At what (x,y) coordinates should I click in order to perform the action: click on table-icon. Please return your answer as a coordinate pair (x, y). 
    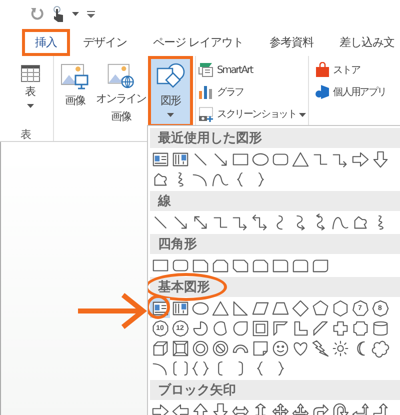
    Looking at the image, I should click on (30, 73).